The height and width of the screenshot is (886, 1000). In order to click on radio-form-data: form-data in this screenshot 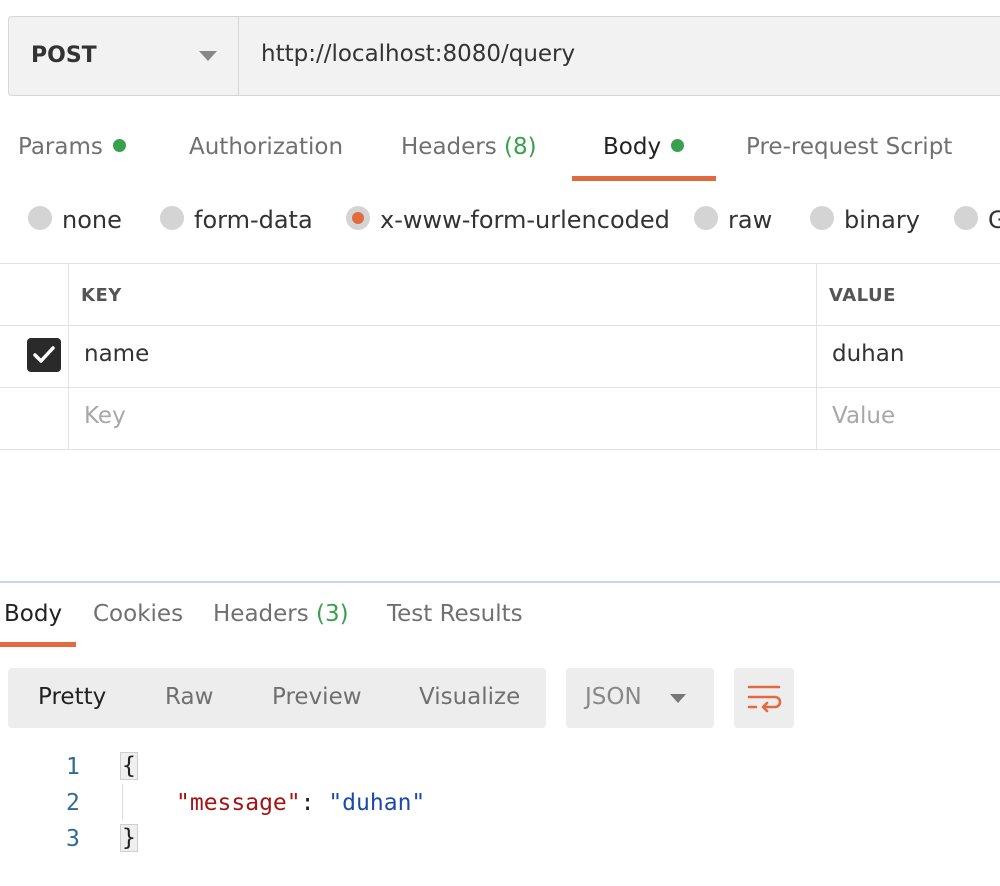, I will do `click(236, 220)`.